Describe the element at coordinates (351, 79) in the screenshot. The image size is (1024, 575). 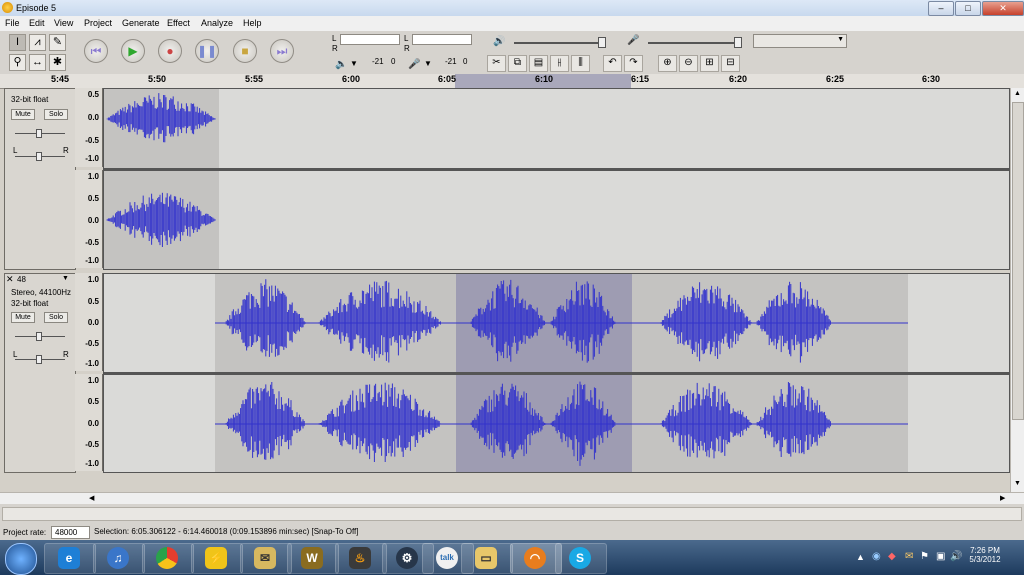
I see `ruler-tick: 6:00` at that location.